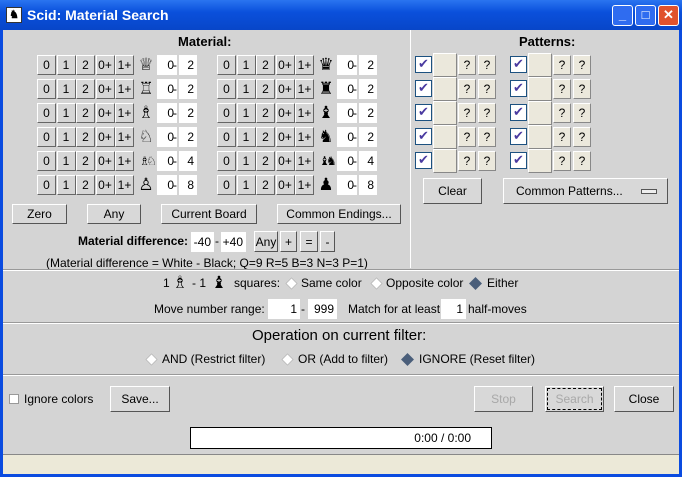 Image resolution: width=682 pixels, height=477 pixels. Describe the element at coordinates (503, 399) in the screenshot. I see `stop-button: Stop` at that location.